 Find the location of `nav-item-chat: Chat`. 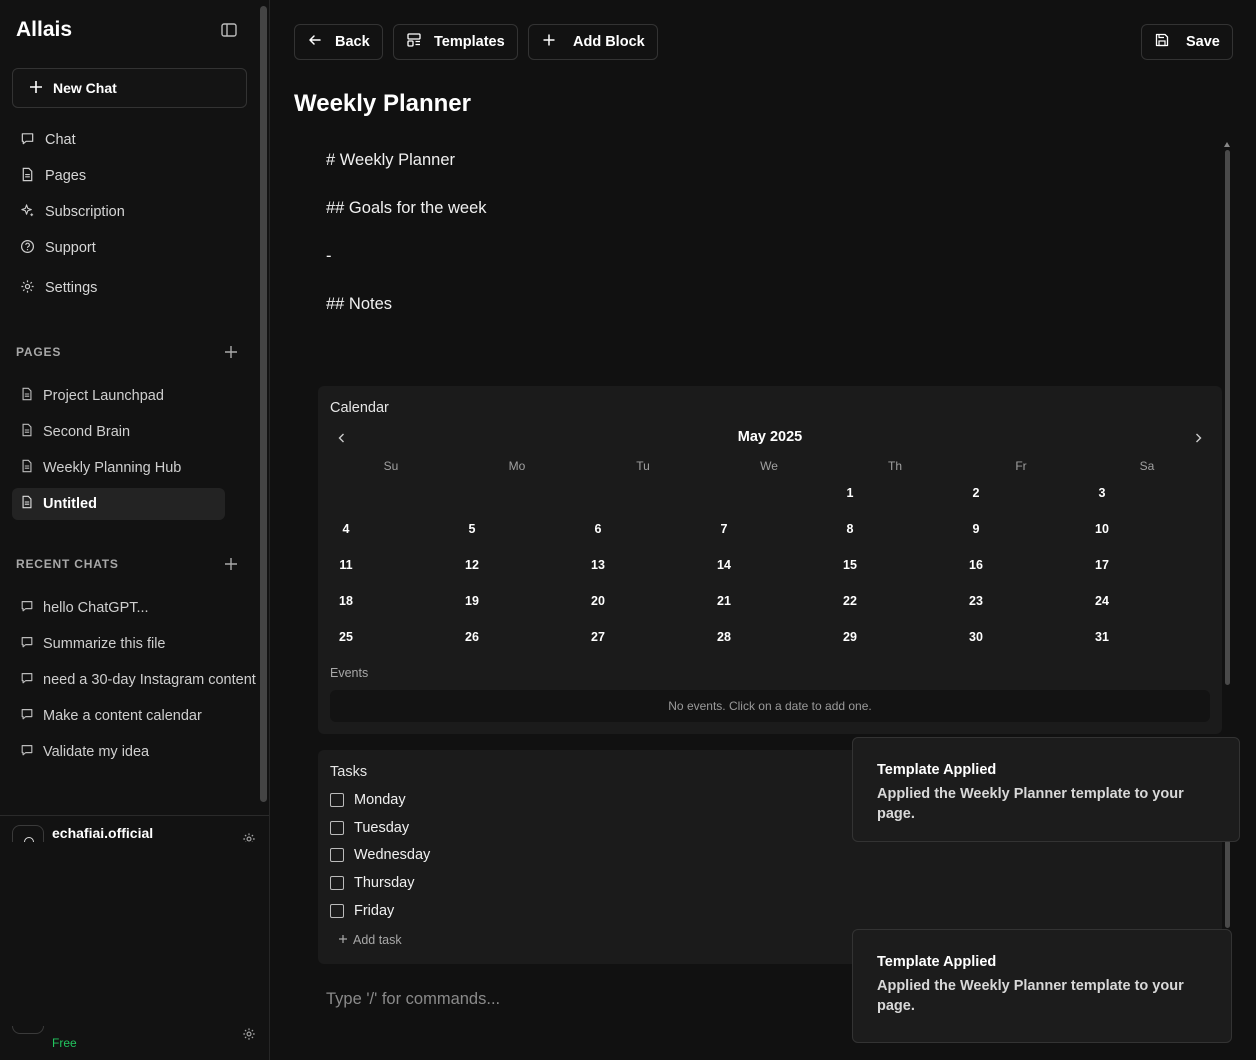

nav-item-chat: Chat is located at coordinates (48, 140).